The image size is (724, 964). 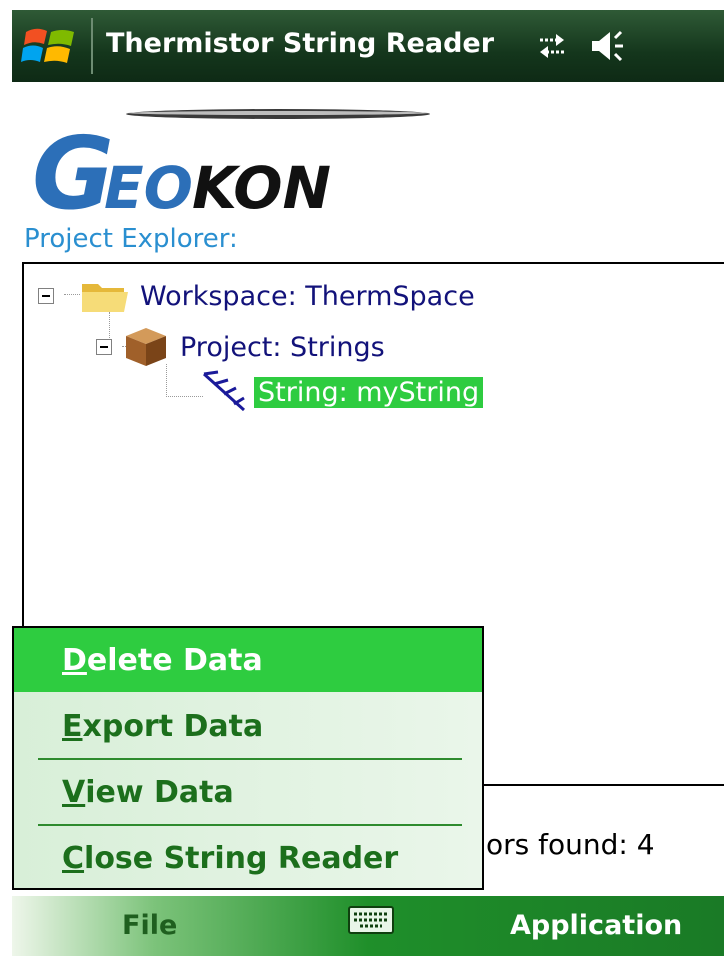 What do you see at coordinates (74, 660) in the screenshot?
I see `menu-item-mnemonic: D` at bounding box center [74, 660].